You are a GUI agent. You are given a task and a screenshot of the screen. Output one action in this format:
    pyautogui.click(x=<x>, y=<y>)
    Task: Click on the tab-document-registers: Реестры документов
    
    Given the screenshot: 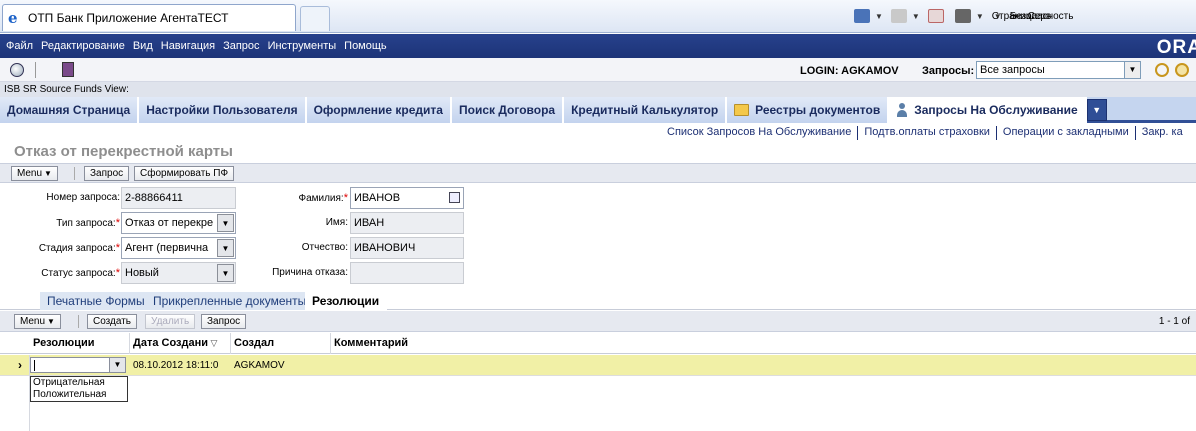 What is the action you would take?
    pyautogui.click(x=808, y=110)
    